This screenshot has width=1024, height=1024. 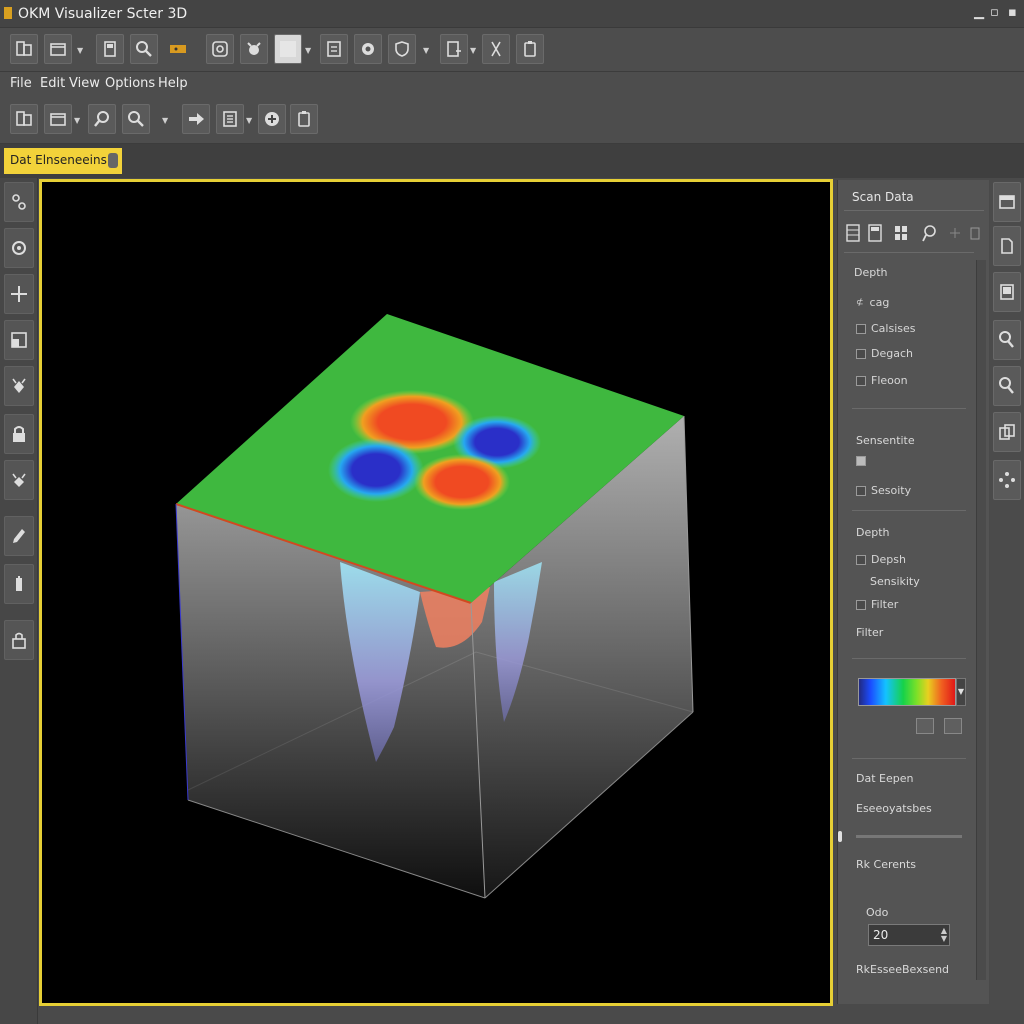 What do you see at coordinates (909, 935) in the screenshot?
I see `value-spinbox: 20 ▲ ▼` at bounding box center [909, 935].